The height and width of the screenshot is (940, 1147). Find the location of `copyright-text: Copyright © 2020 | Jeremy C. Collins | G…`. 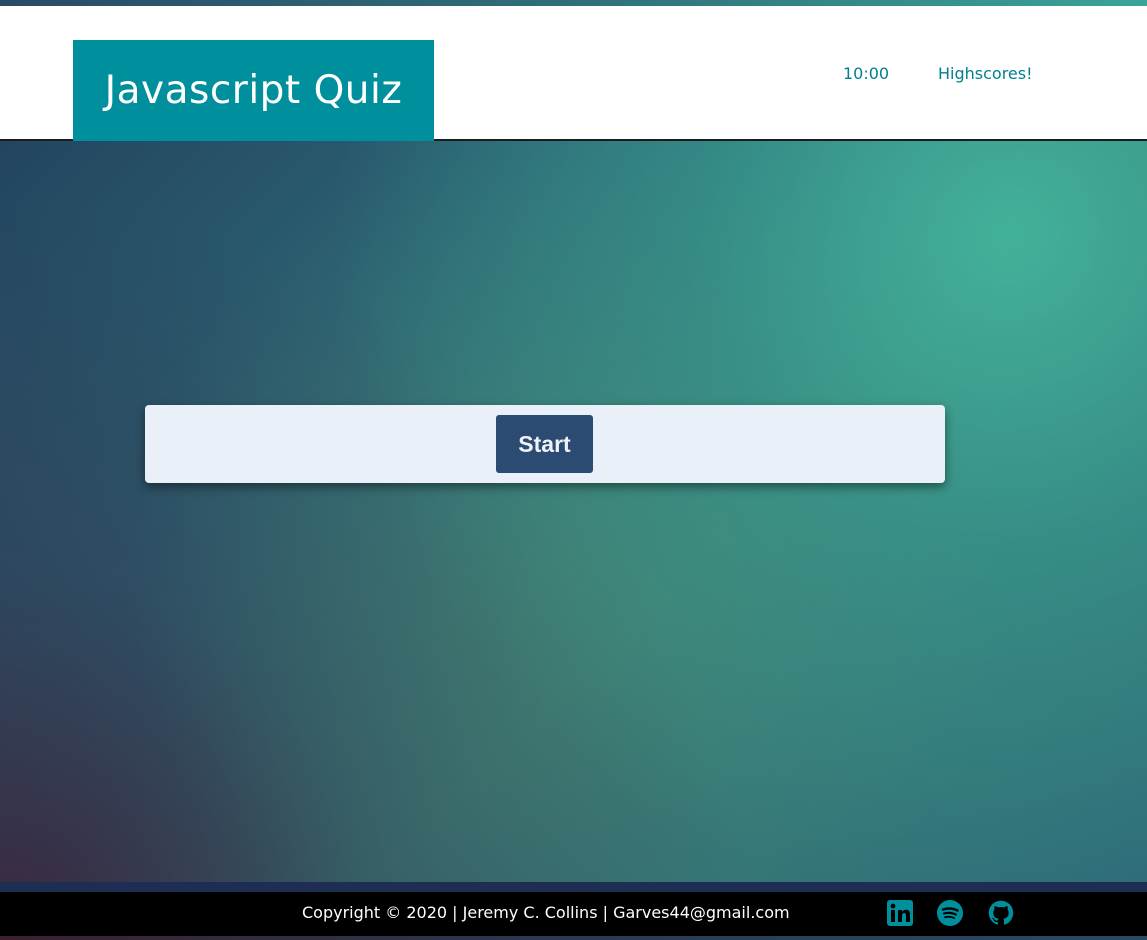

copyright-text: Copyright © 2020 | Jeremy C. Collins | G… is located at coordinates (546, 912).